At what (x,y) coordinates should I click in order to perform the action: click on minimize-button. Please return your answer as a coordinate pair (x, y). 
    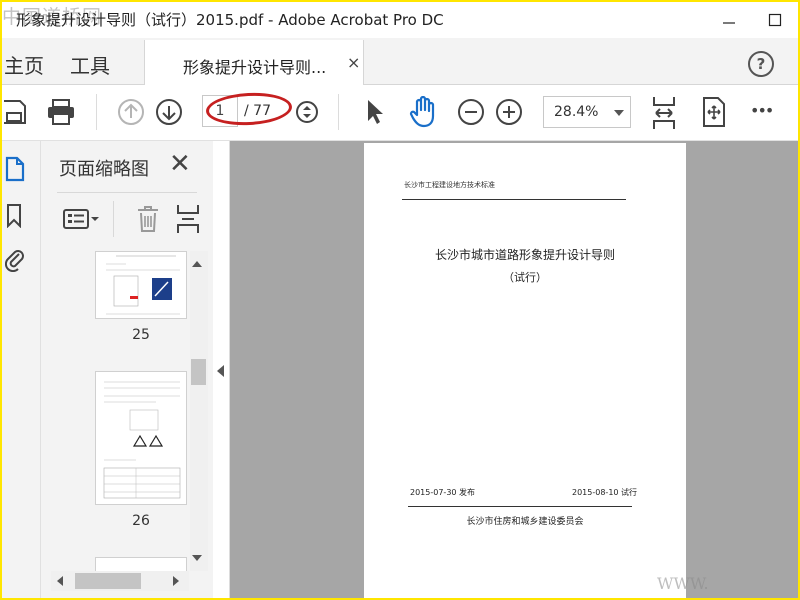
    Looking at the image, I should click on (729, 20).